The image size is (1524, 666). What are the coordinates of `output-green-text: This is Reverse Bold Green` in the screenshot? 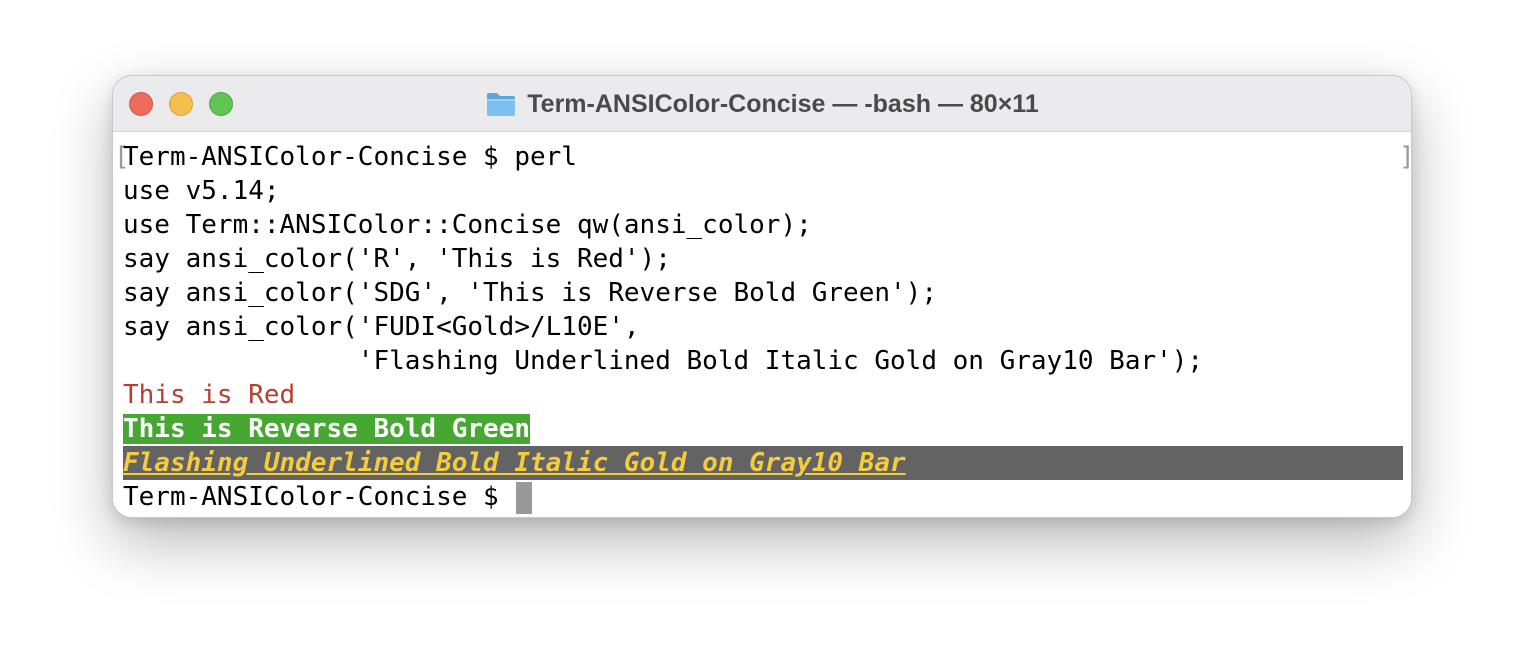 It's located at (326, 429).